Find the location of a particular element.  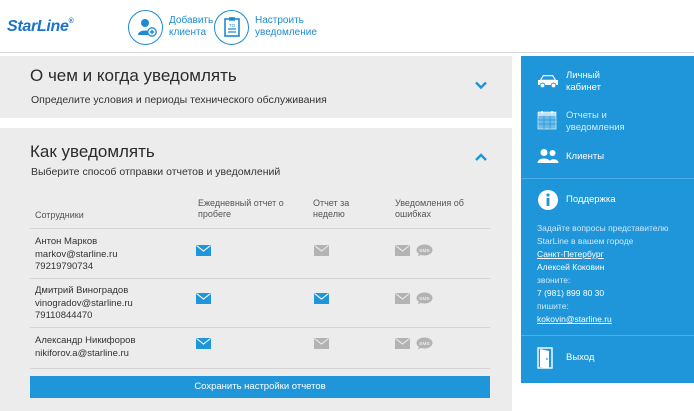

sidebar-item-support: Поддержка is located at coordinates (607, 200).